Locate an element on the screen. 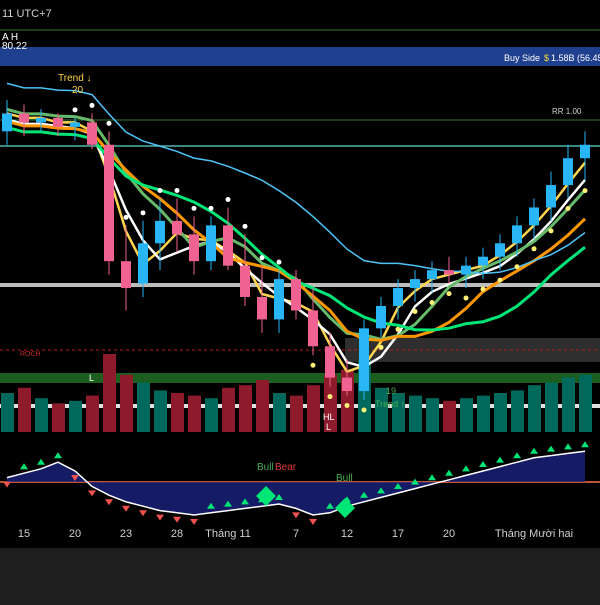  top-left-value: 80.22 is located at coordinates (14, 46).